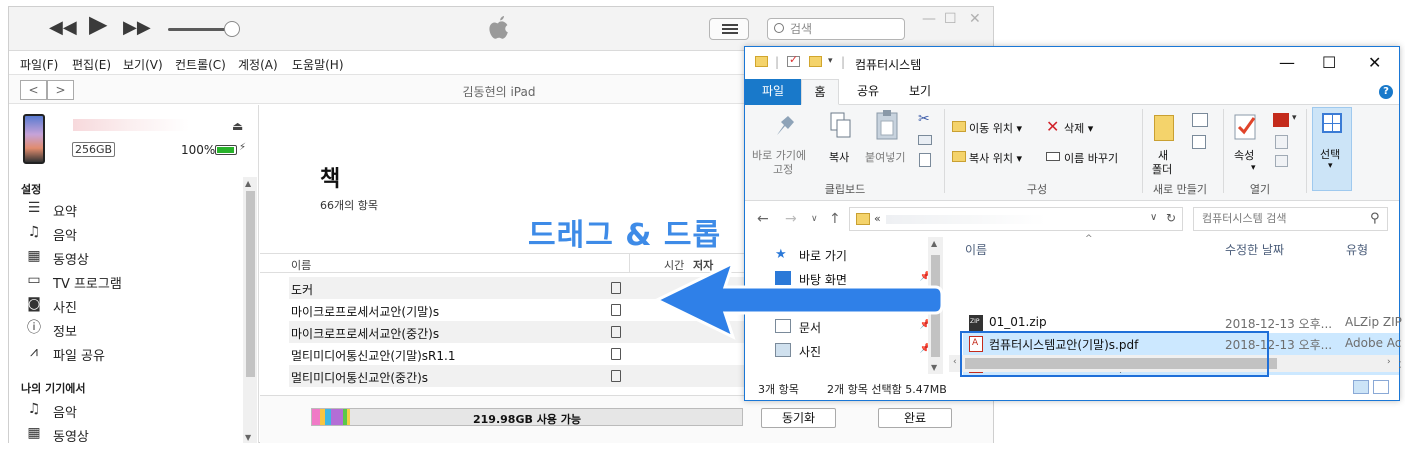 The image size is (1405, 451). What do you see at coordinates (626, 419) in the screenshot?
I see `itunes-bottom-bar: 219.98GB 사용 가능 동기화 완료` at bounding box center [626, 419].